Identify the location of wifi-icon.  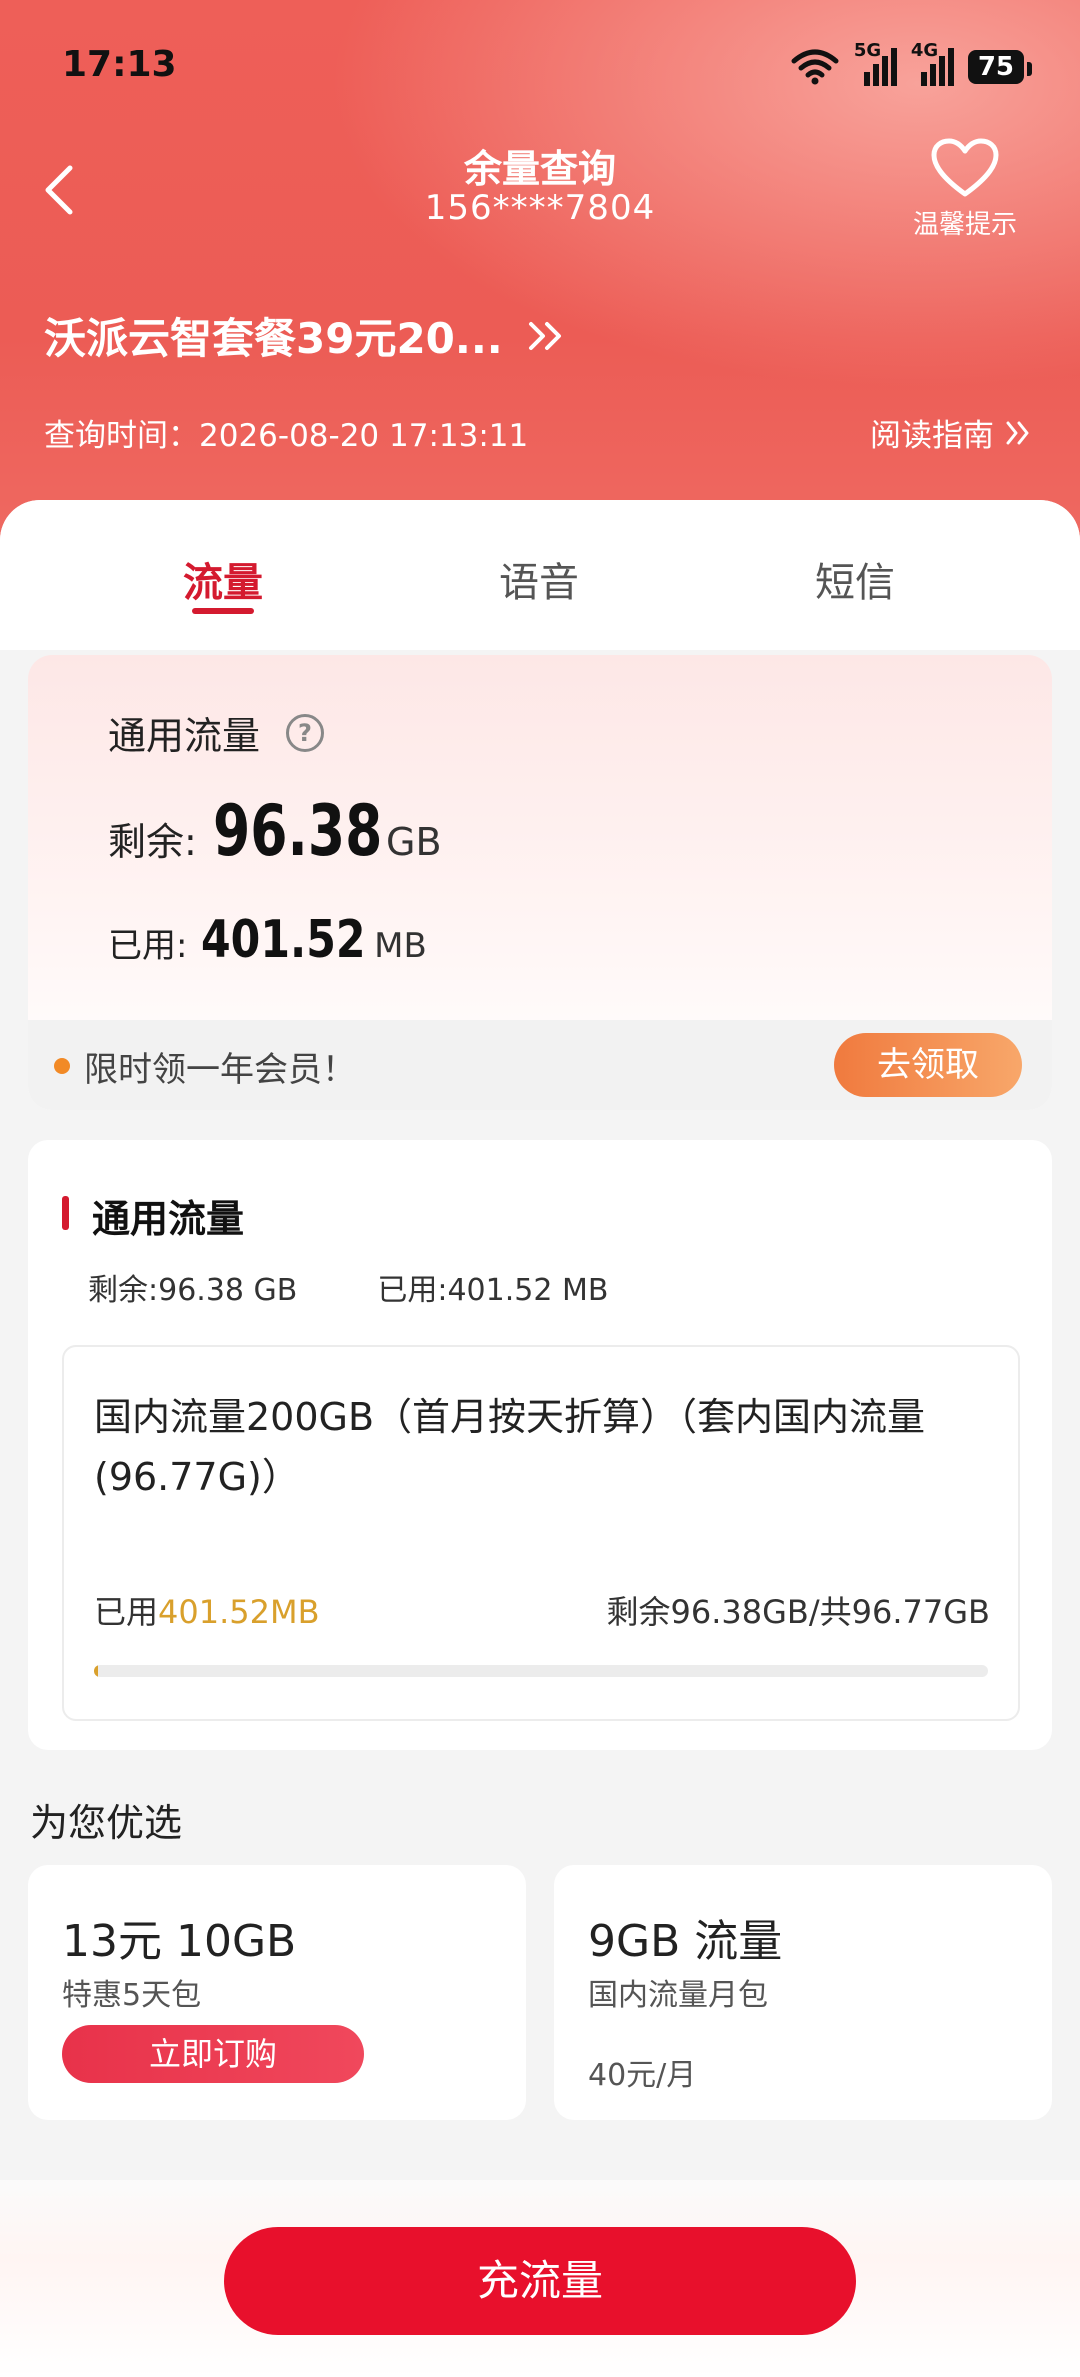
(815, 67).